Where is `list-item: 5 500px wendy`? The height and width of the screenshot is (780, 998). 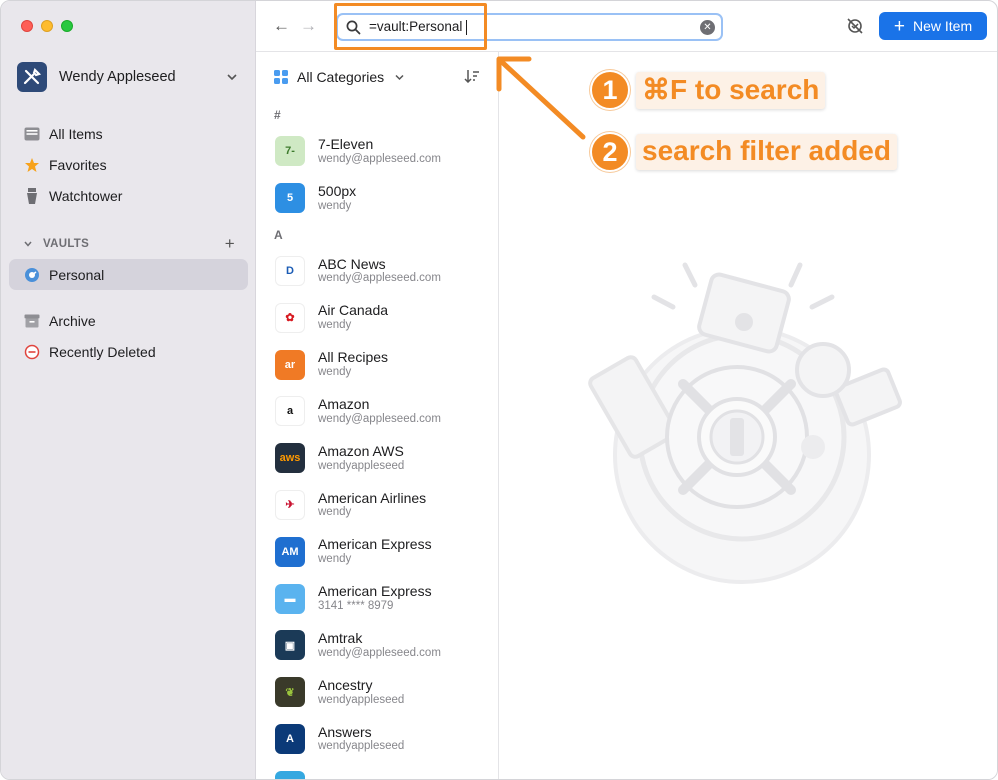 list-item: 5 500px wendy is located at coordinates (377, 198).